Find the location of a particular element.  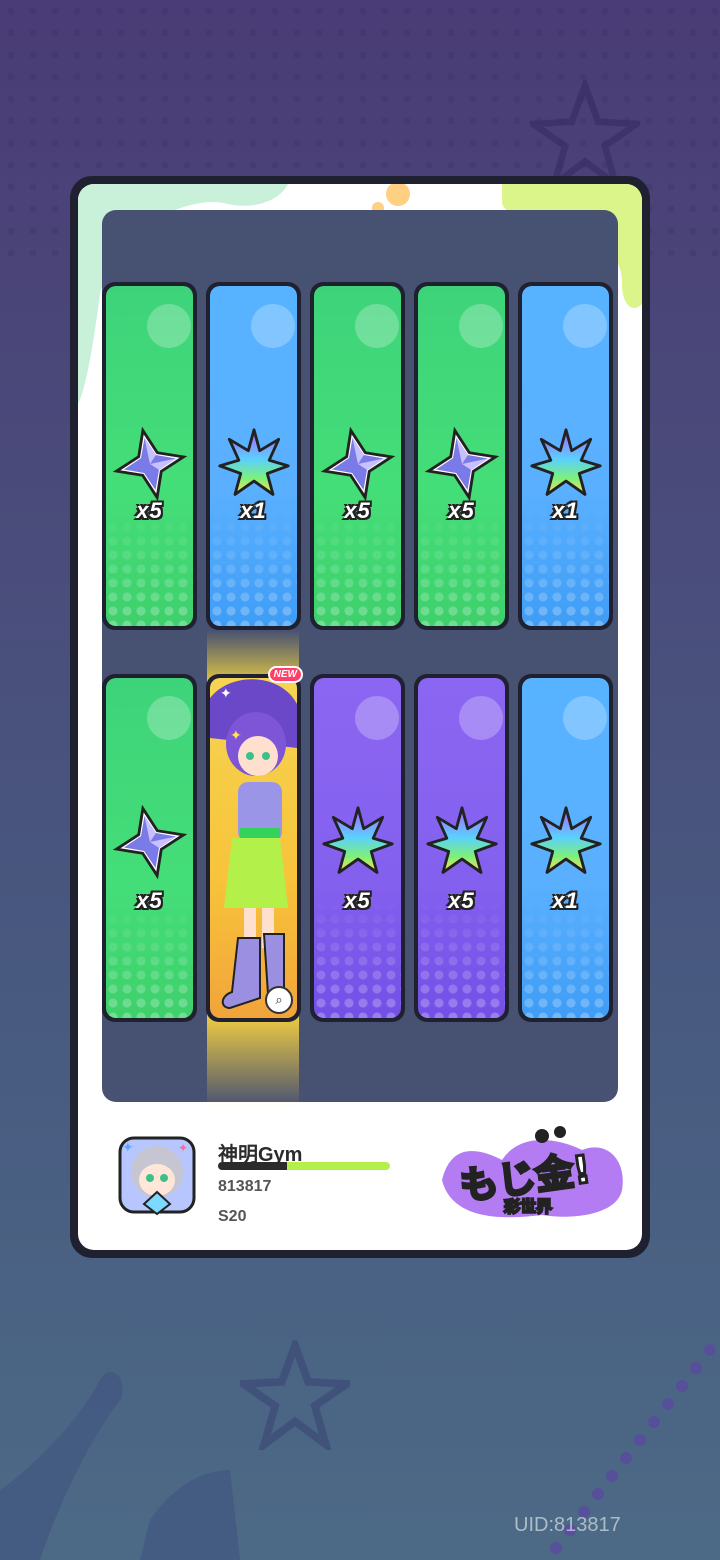

new-badge: NEW is located at coordinates (285, 674).